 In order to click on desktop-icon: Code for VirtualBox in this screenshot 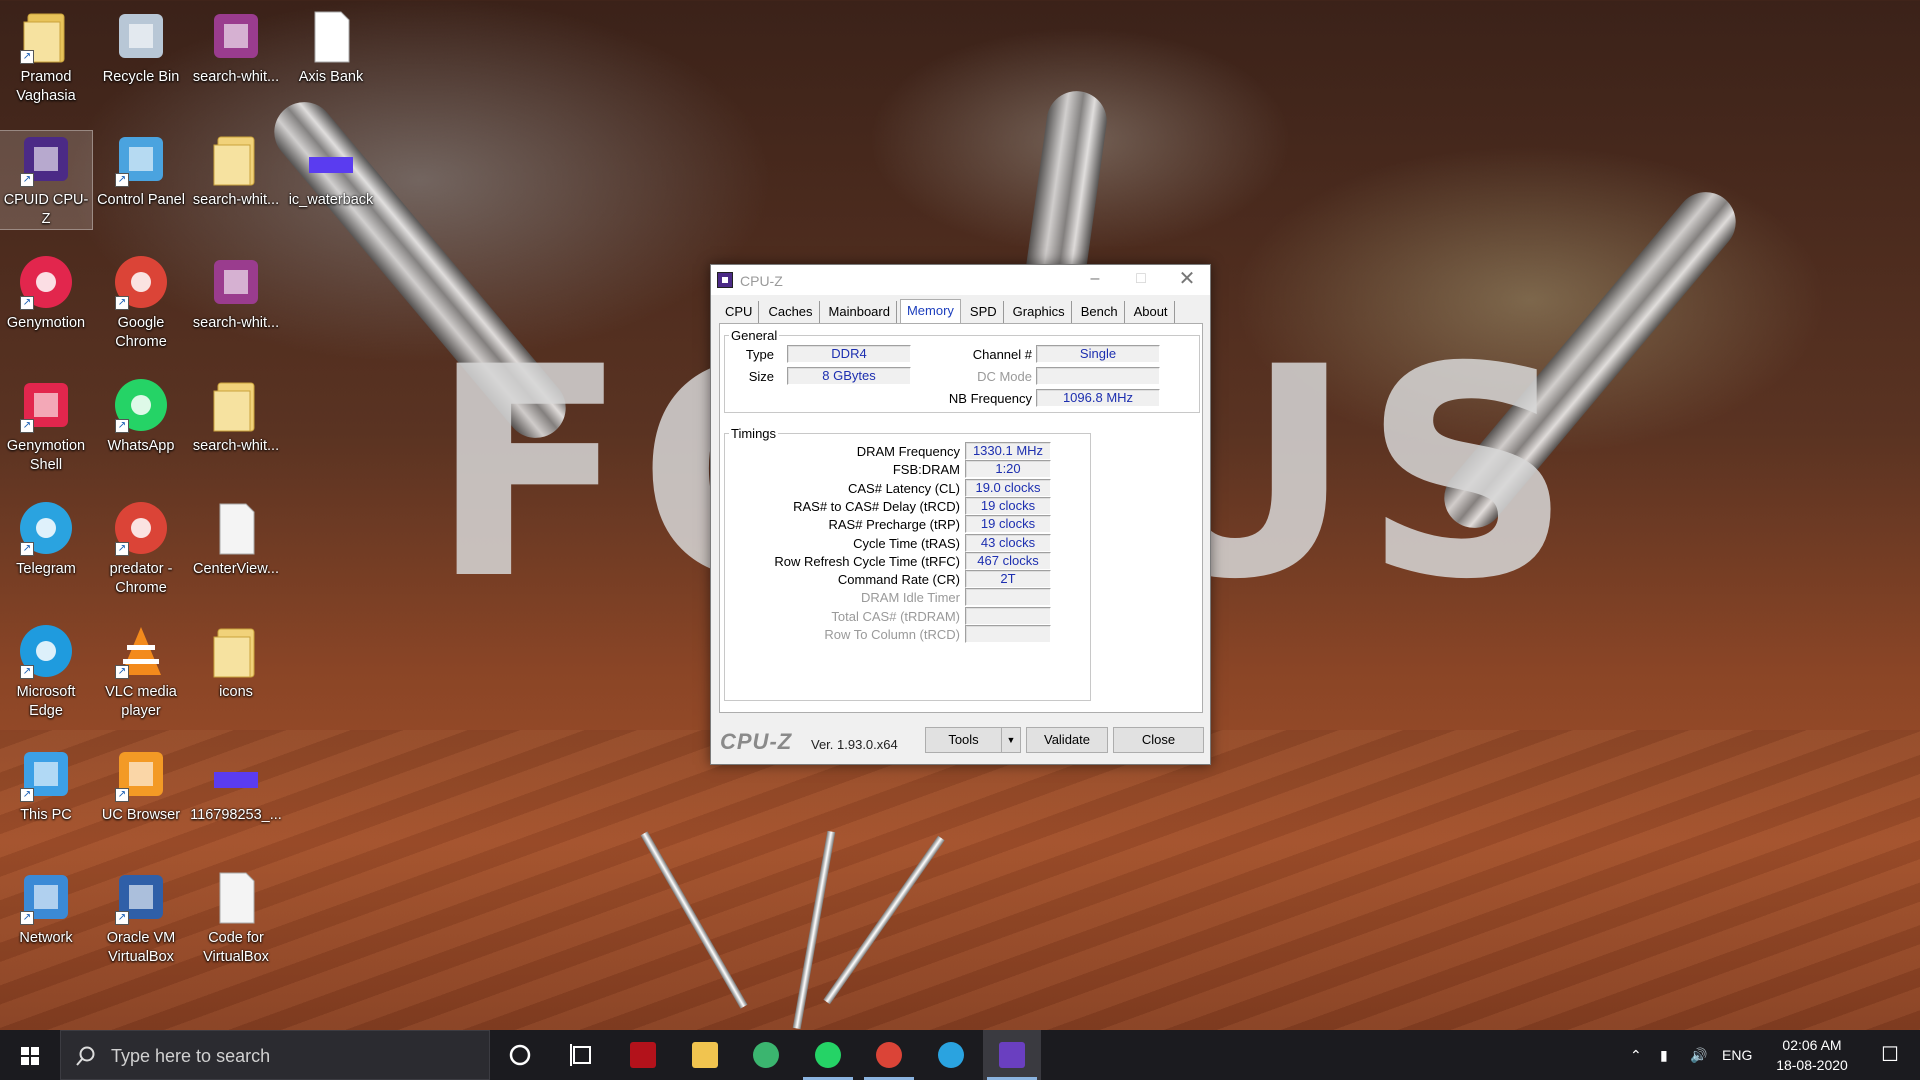, I will do `click(236, 918)`.